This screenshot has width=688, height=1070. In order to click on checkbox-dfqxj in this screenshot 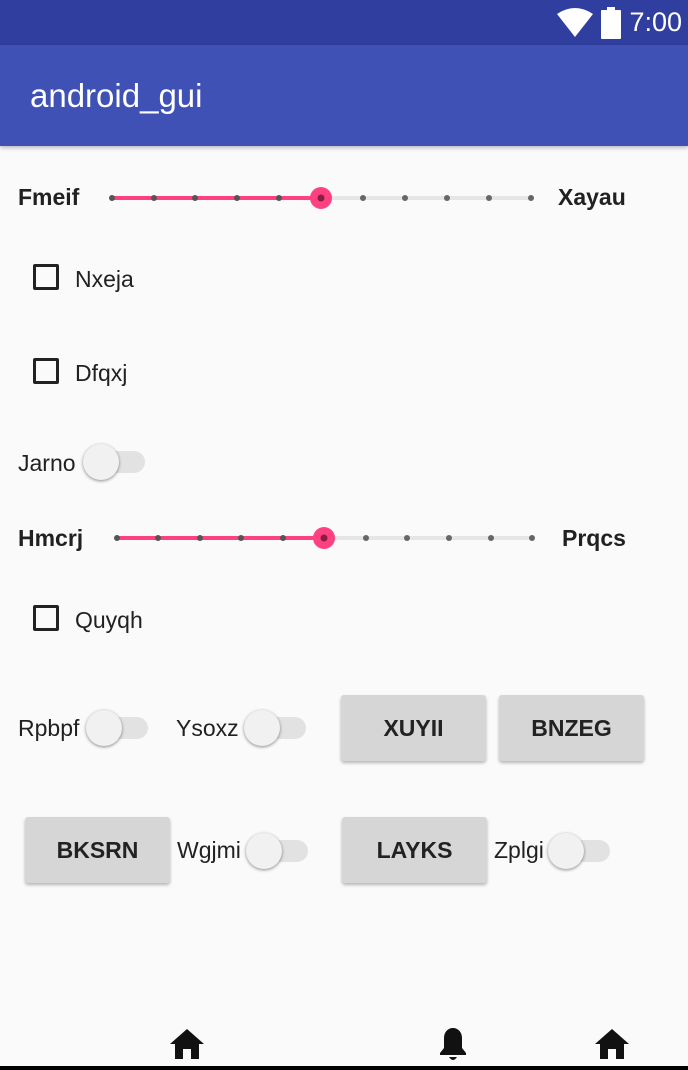, I will do `click(46, 371)`.